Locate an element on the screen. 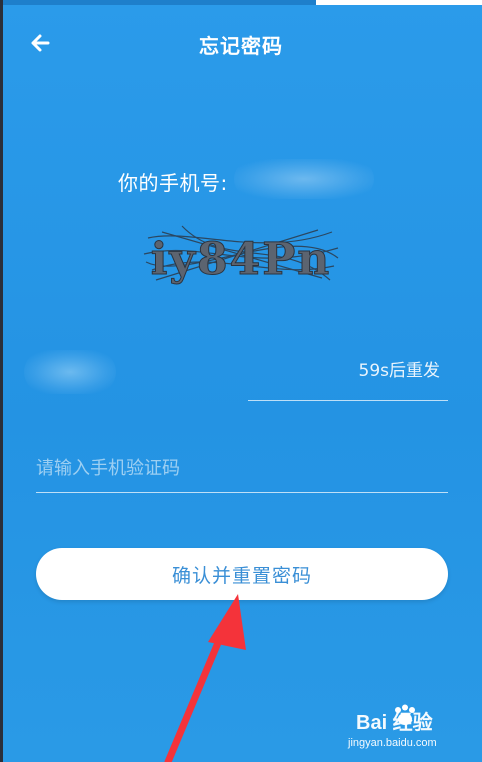 The height and width of the screenshot is (762, 482). phone-label: 你的手机号: is located at coordinates (173, 183).